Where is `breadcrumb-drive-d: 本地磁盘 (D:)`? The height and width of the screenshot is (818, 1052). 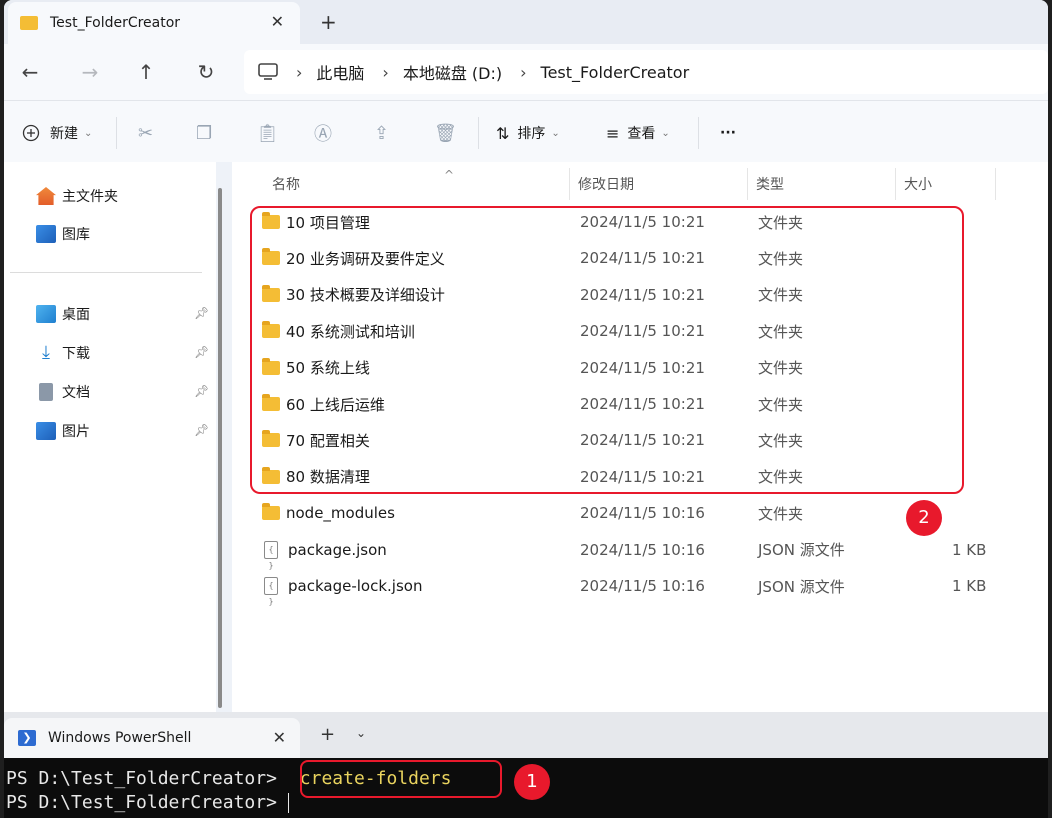
breadcrumb-drive-d: 本地磁盘 (D:) is located at coordinates (452, 72).